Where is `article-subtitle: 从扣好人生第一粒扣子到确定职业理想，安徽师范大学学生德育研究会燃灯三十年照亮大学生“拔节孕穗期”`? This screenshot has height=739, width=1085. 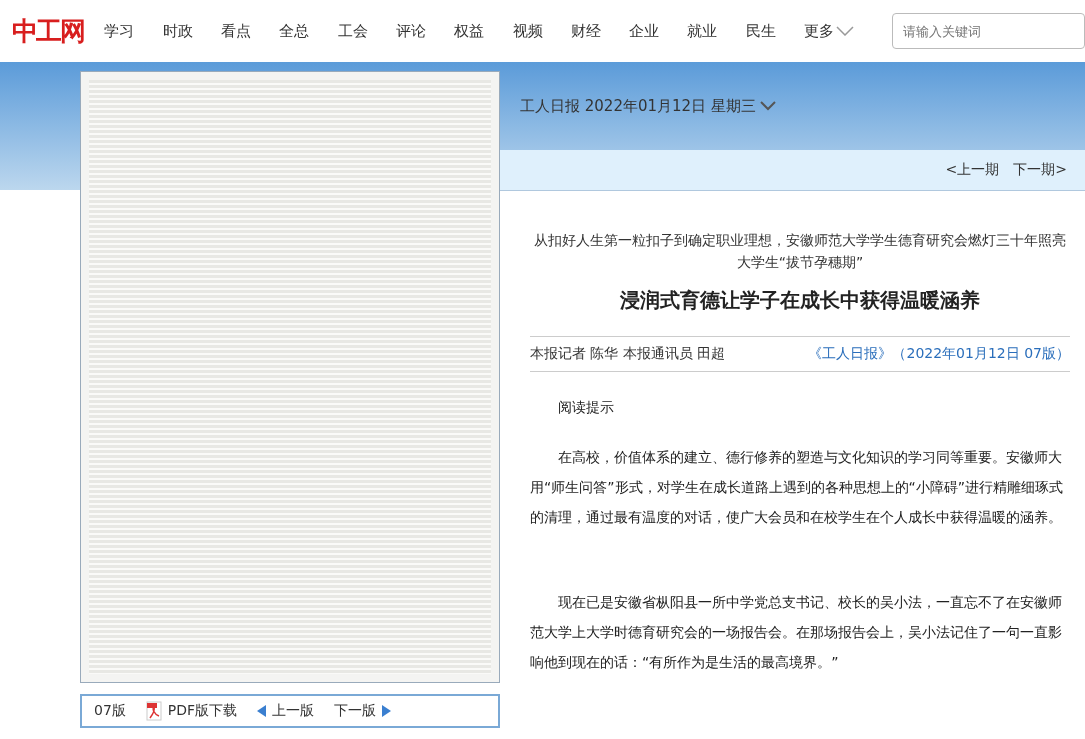
article-subtitle: 从扣好人生第一粒扣子到确定职业理想，安徽师范大学学生德育研究会燃灯三十年照亮大学生“拔节孕穗期” is located at coordinates (800, 251).